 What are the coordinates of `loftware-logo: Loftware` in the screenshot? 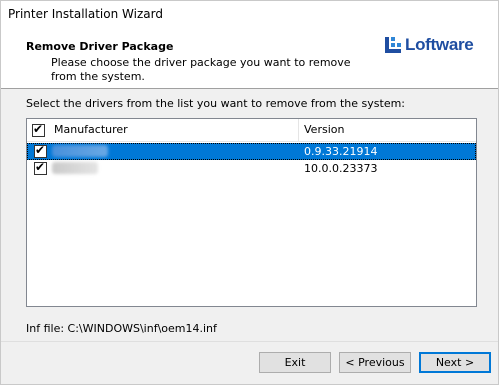 It's located at (429, 44).